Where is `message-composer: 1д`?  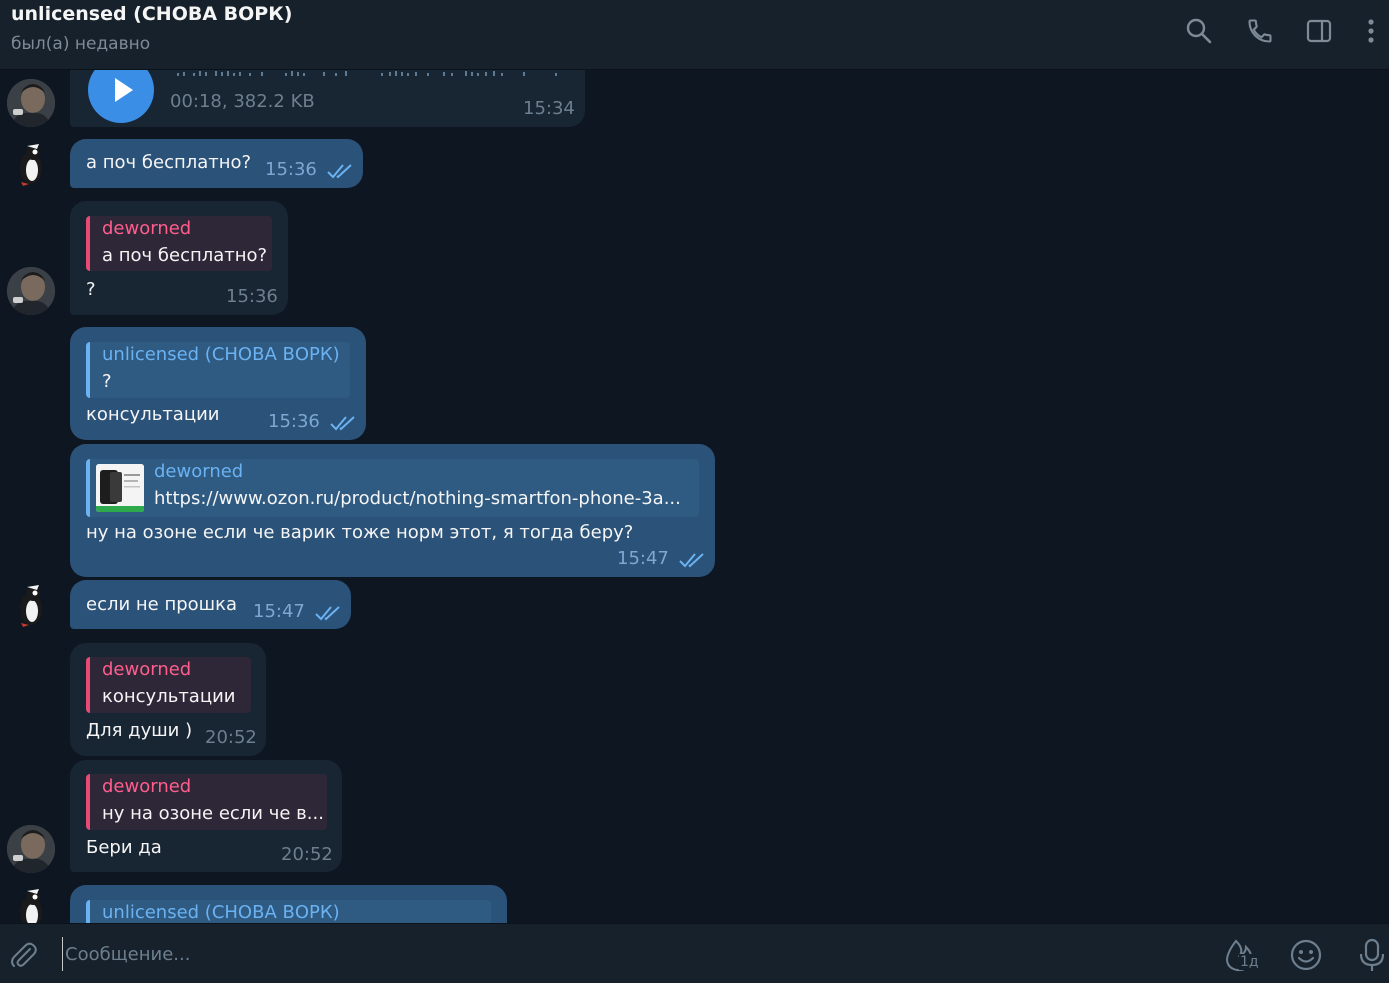 message-composer: 1д is located at coordinates (694, 953).